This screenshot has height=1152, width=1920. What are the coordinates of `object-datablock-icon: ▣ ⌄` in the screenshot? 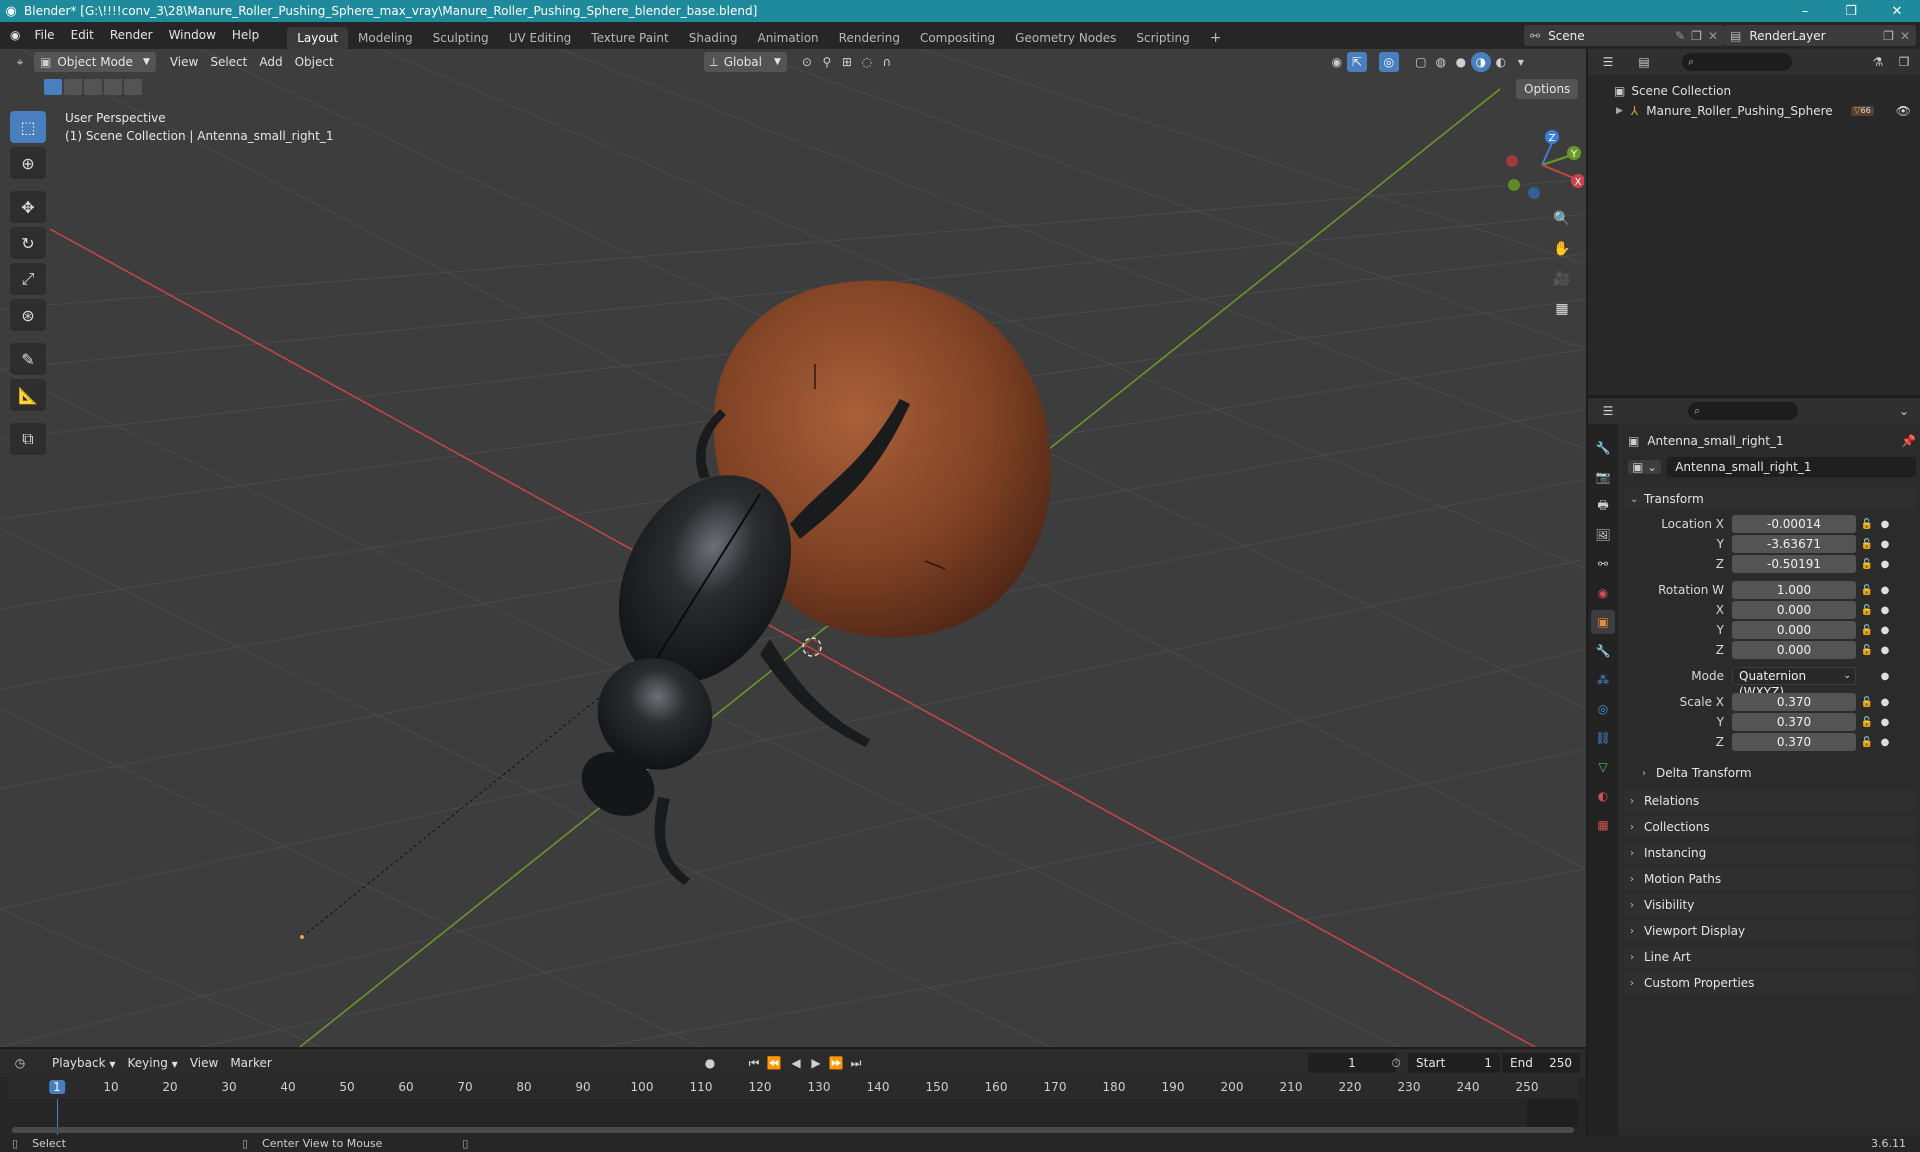 It's located at (1645, 467).